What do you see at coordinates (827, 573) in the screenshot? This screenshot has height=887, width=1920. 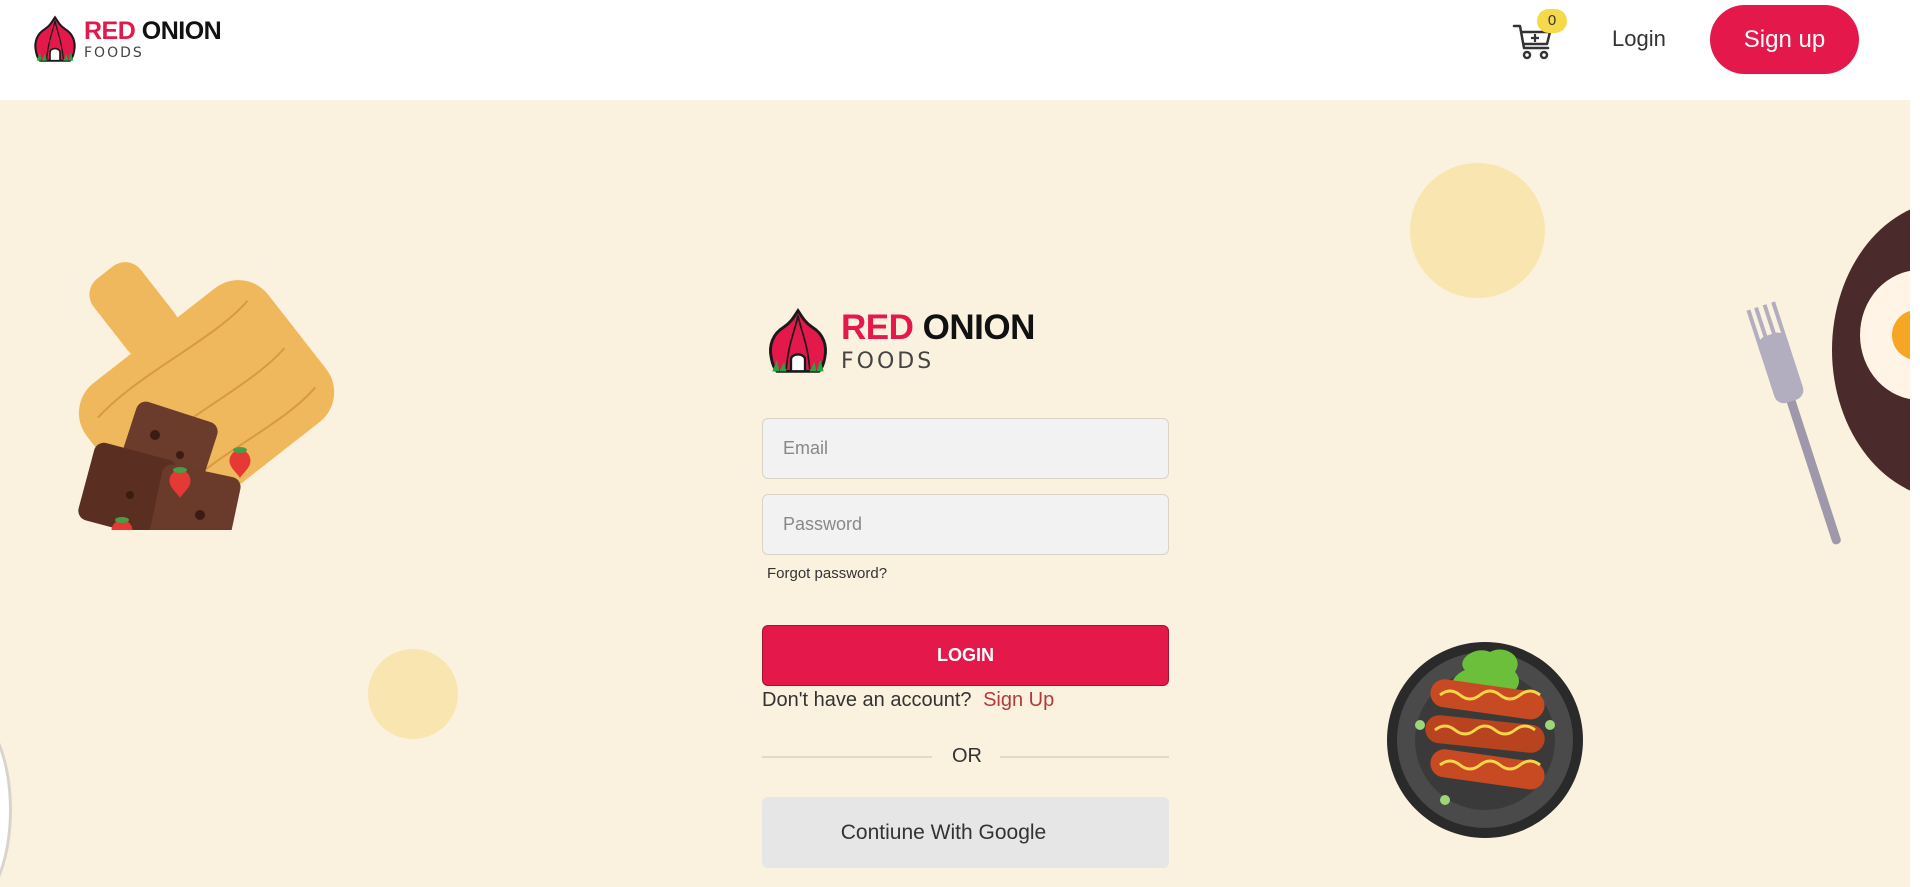 I see `forgot-password-link: Forgot password?` at bounding box center [827, 573].